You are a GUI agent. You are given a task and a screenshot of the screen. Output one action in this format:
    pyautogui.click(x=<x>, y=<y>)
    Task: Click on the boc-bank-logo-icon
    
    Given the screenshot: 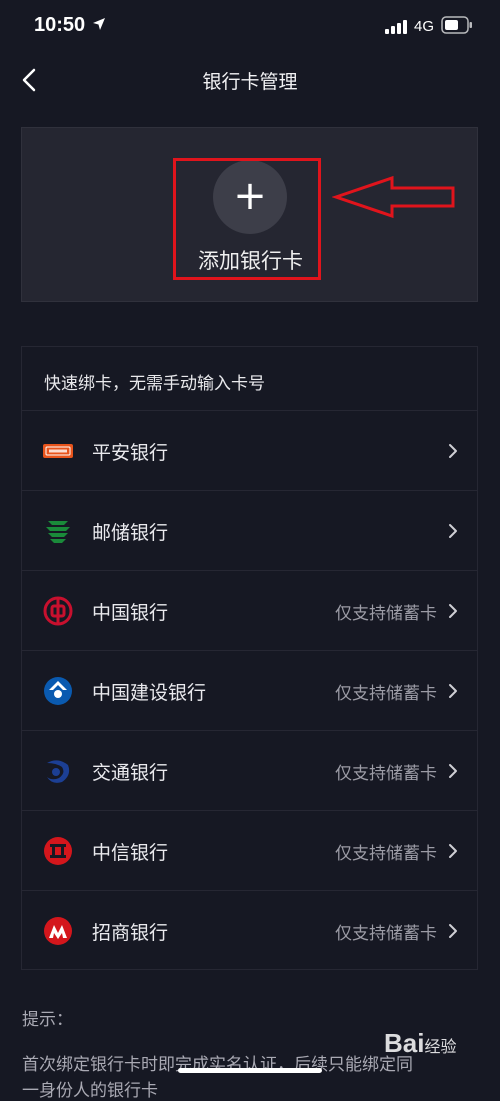 What is the action you would take?
    pyautogui.click(x=58, y=611)
    